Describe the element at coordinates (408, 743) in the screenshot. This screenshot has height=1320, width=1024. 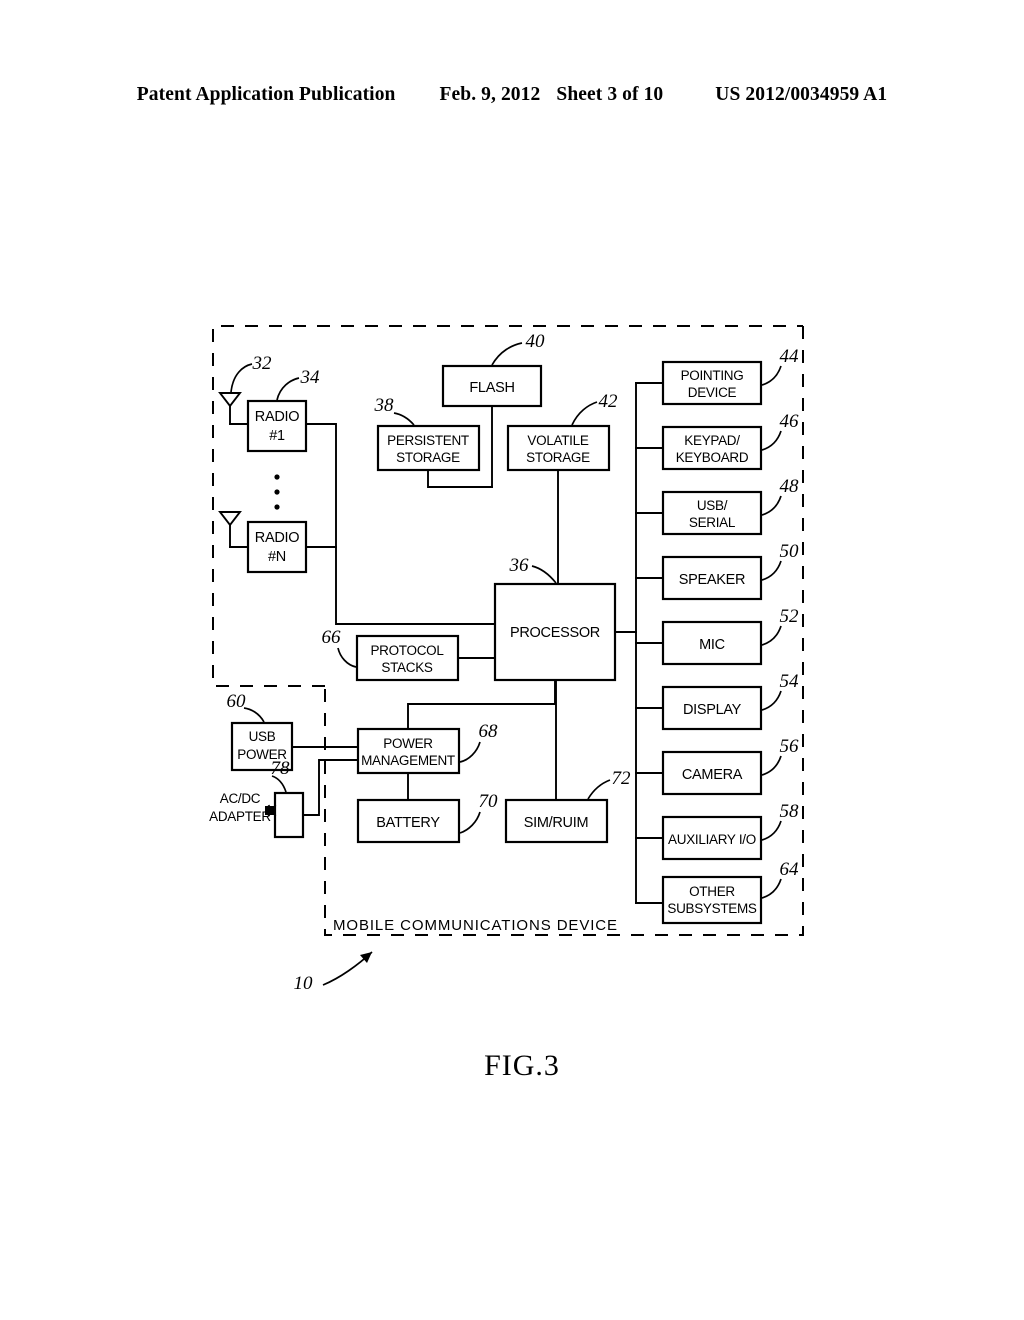
I see `block-power-management-label-line1: POWER` at that location.